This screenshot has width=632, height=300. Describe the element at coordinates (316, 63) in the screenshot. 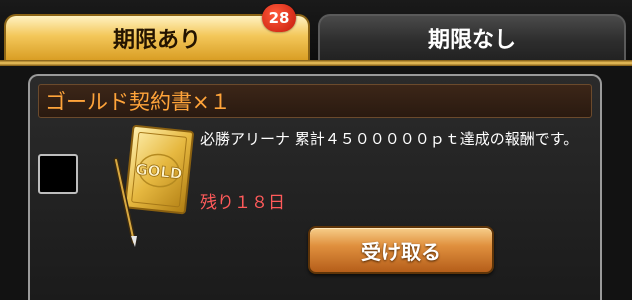

I see `tab-divider` at that location.